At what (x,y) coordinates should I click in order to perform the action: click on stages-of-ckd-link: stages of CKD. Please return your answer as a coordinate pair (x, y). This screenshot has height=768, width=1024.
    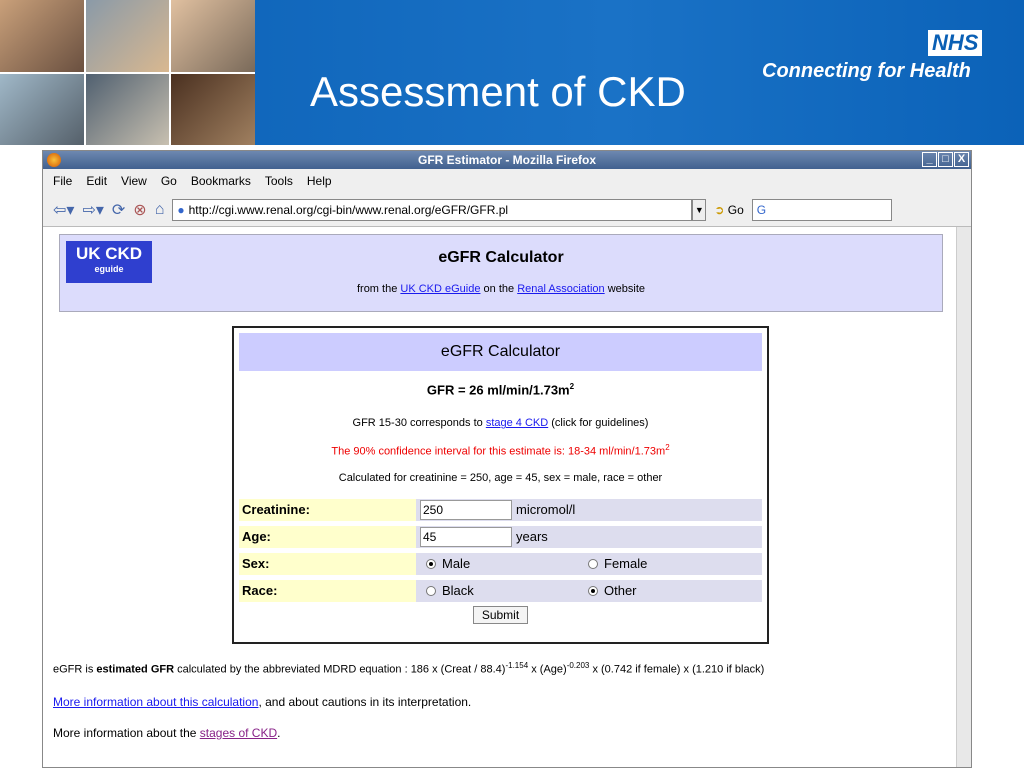
    Looking at the image, I should click on (238, 733).